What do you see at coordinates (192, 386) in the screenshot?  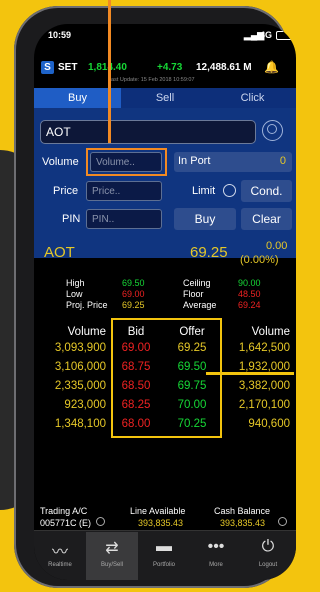 I see `offer-price: 69.75` at bounding box center [192, 386].